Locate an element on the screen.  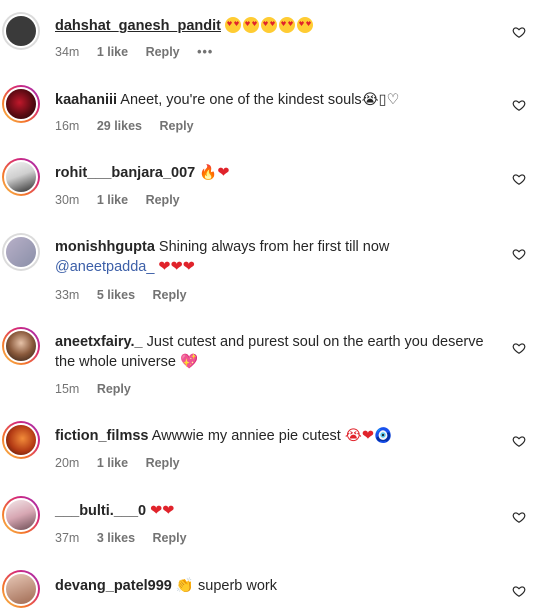
emoji-text is located at coordinates (270, 25).